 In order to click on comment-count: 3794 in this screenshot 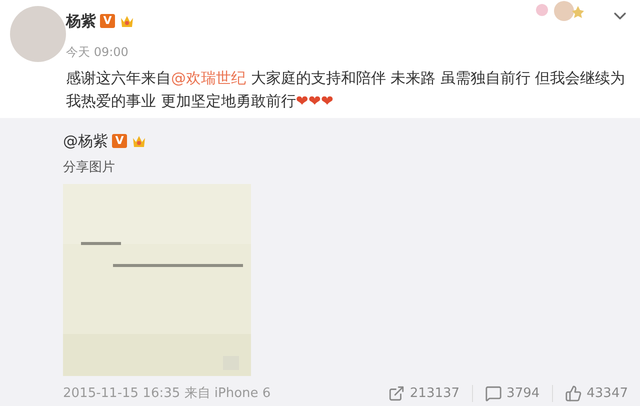, I will do `click(523, 393)`.